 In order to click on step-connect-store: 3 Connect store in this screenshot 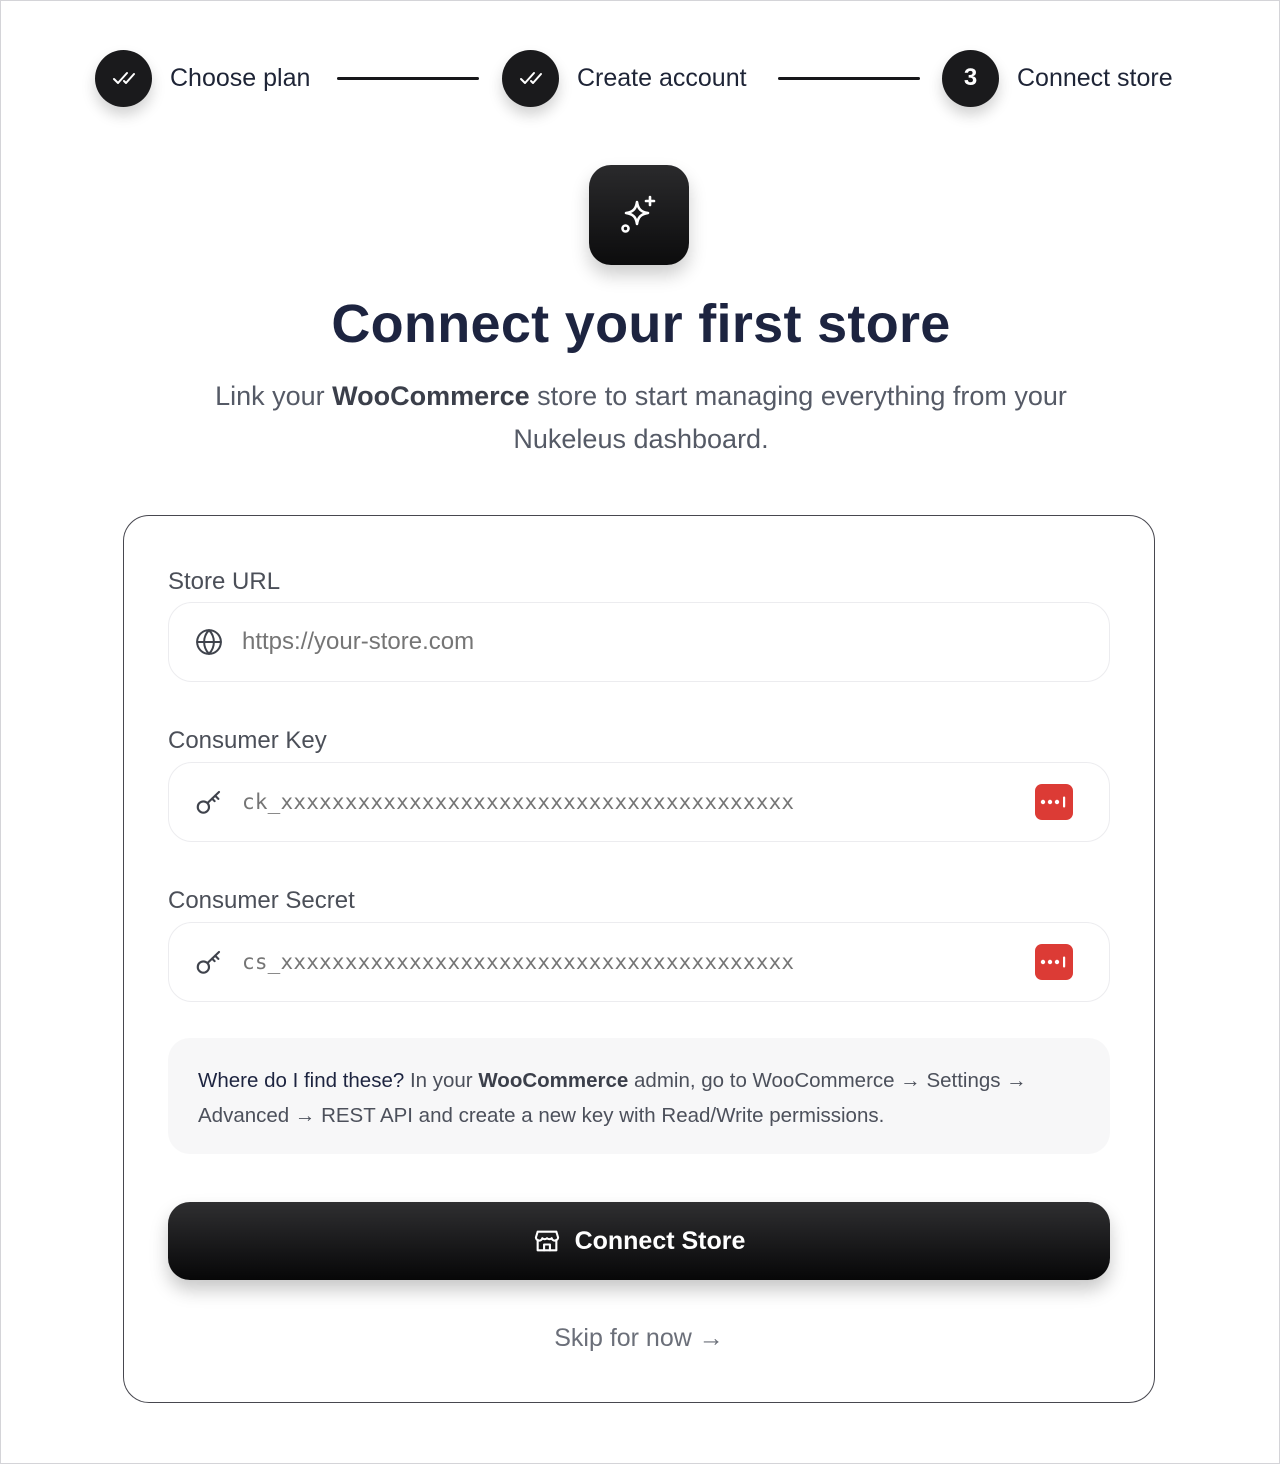, I will do `click(1057, 78)`.